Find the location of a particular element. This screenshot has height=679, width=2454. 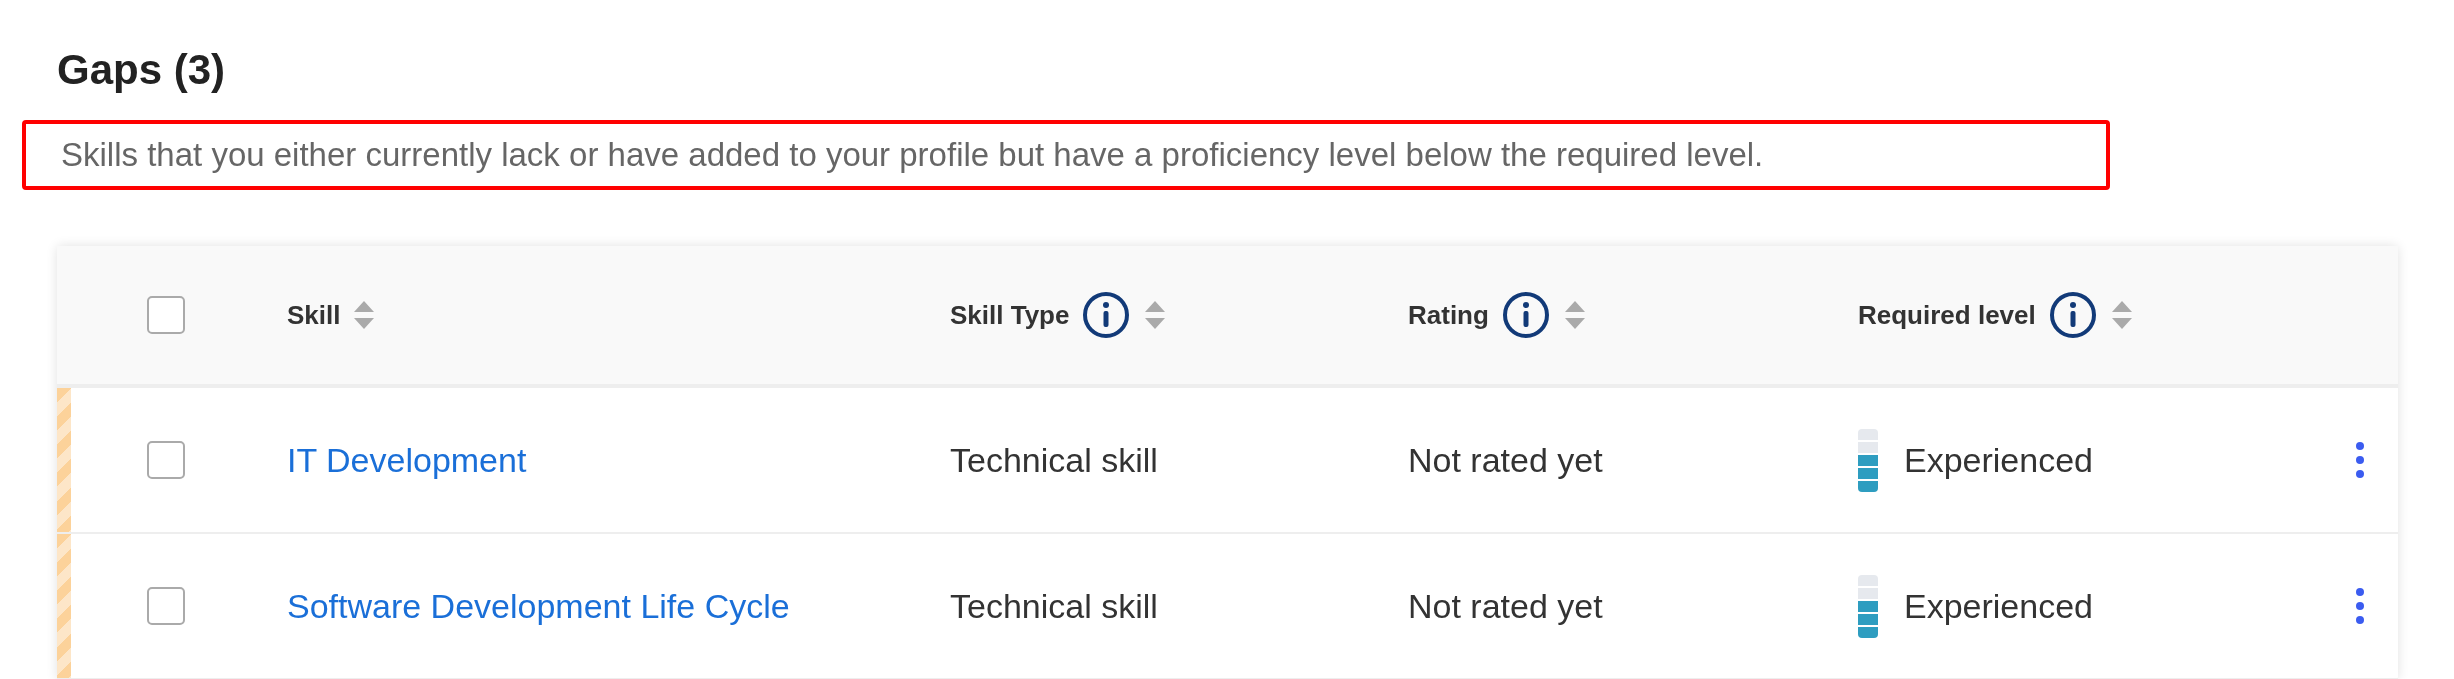

skill-link: Software Development Life Cycle is located at coordinates (538, 605).